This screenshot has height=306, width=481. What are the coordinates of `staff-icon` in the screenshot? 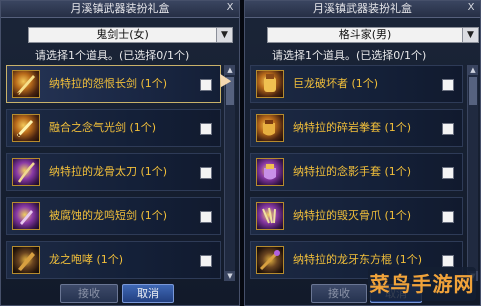 It's located at (270, 260).